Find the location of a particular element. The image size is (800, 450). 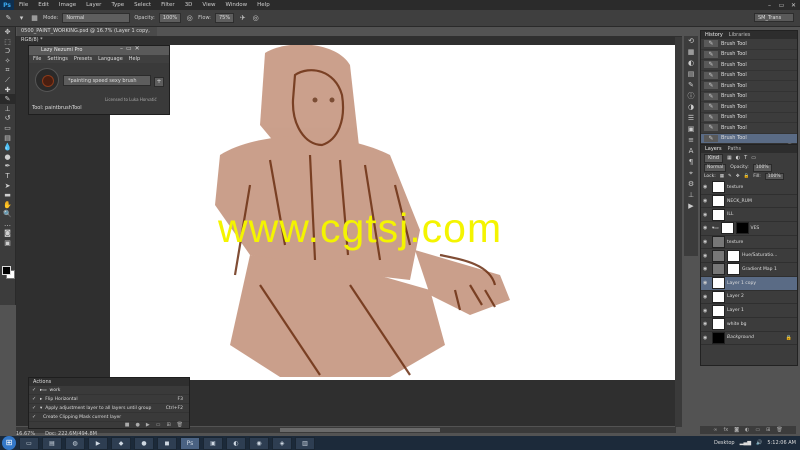

layer-row-selected: ◉ Layer 1 copy is located at coordinates (749, 283).